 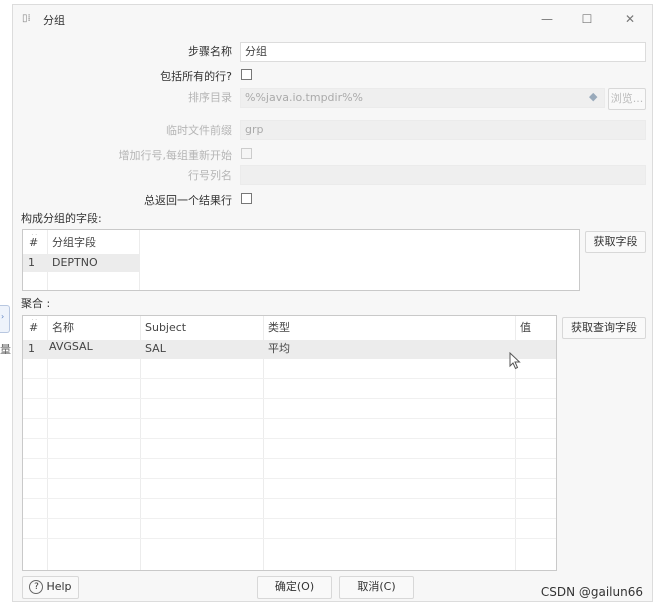 I want to click on column-header-group-field: 分组字段, so click(x=93, y=243).